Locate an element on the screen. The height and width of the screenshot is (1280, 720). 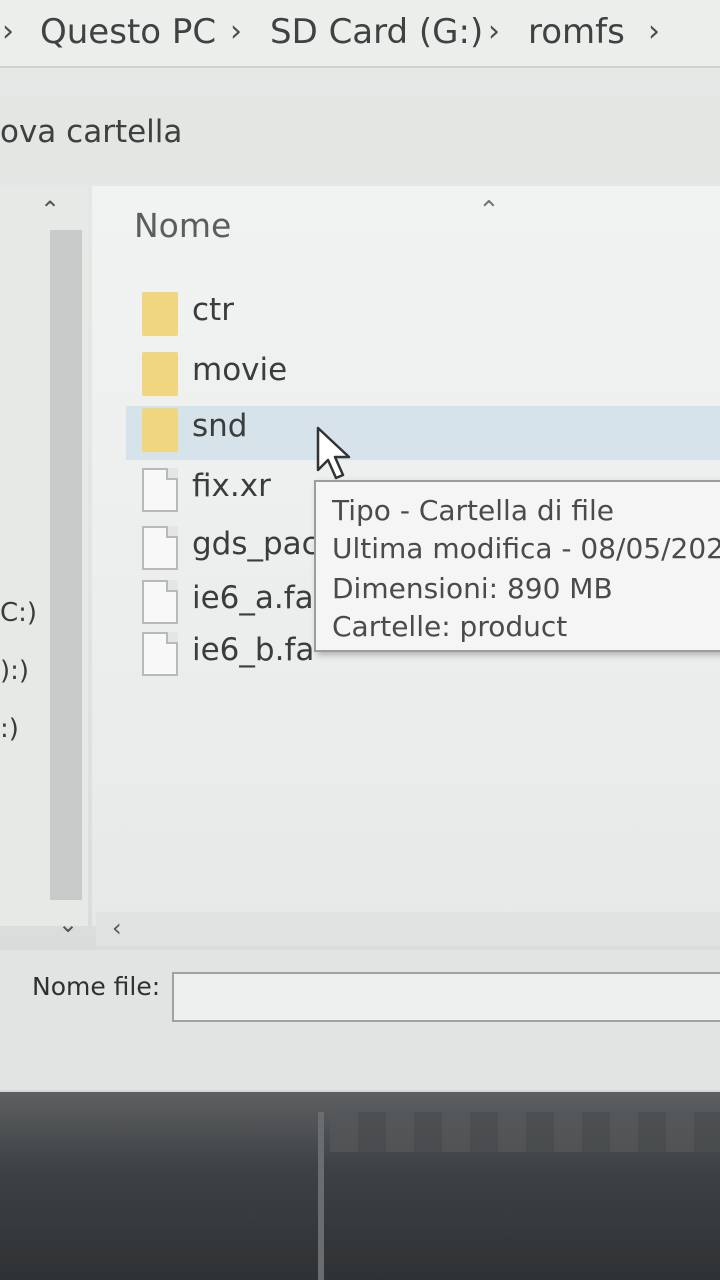
filename-label: Nome file: is located at coordinates (96, 986).